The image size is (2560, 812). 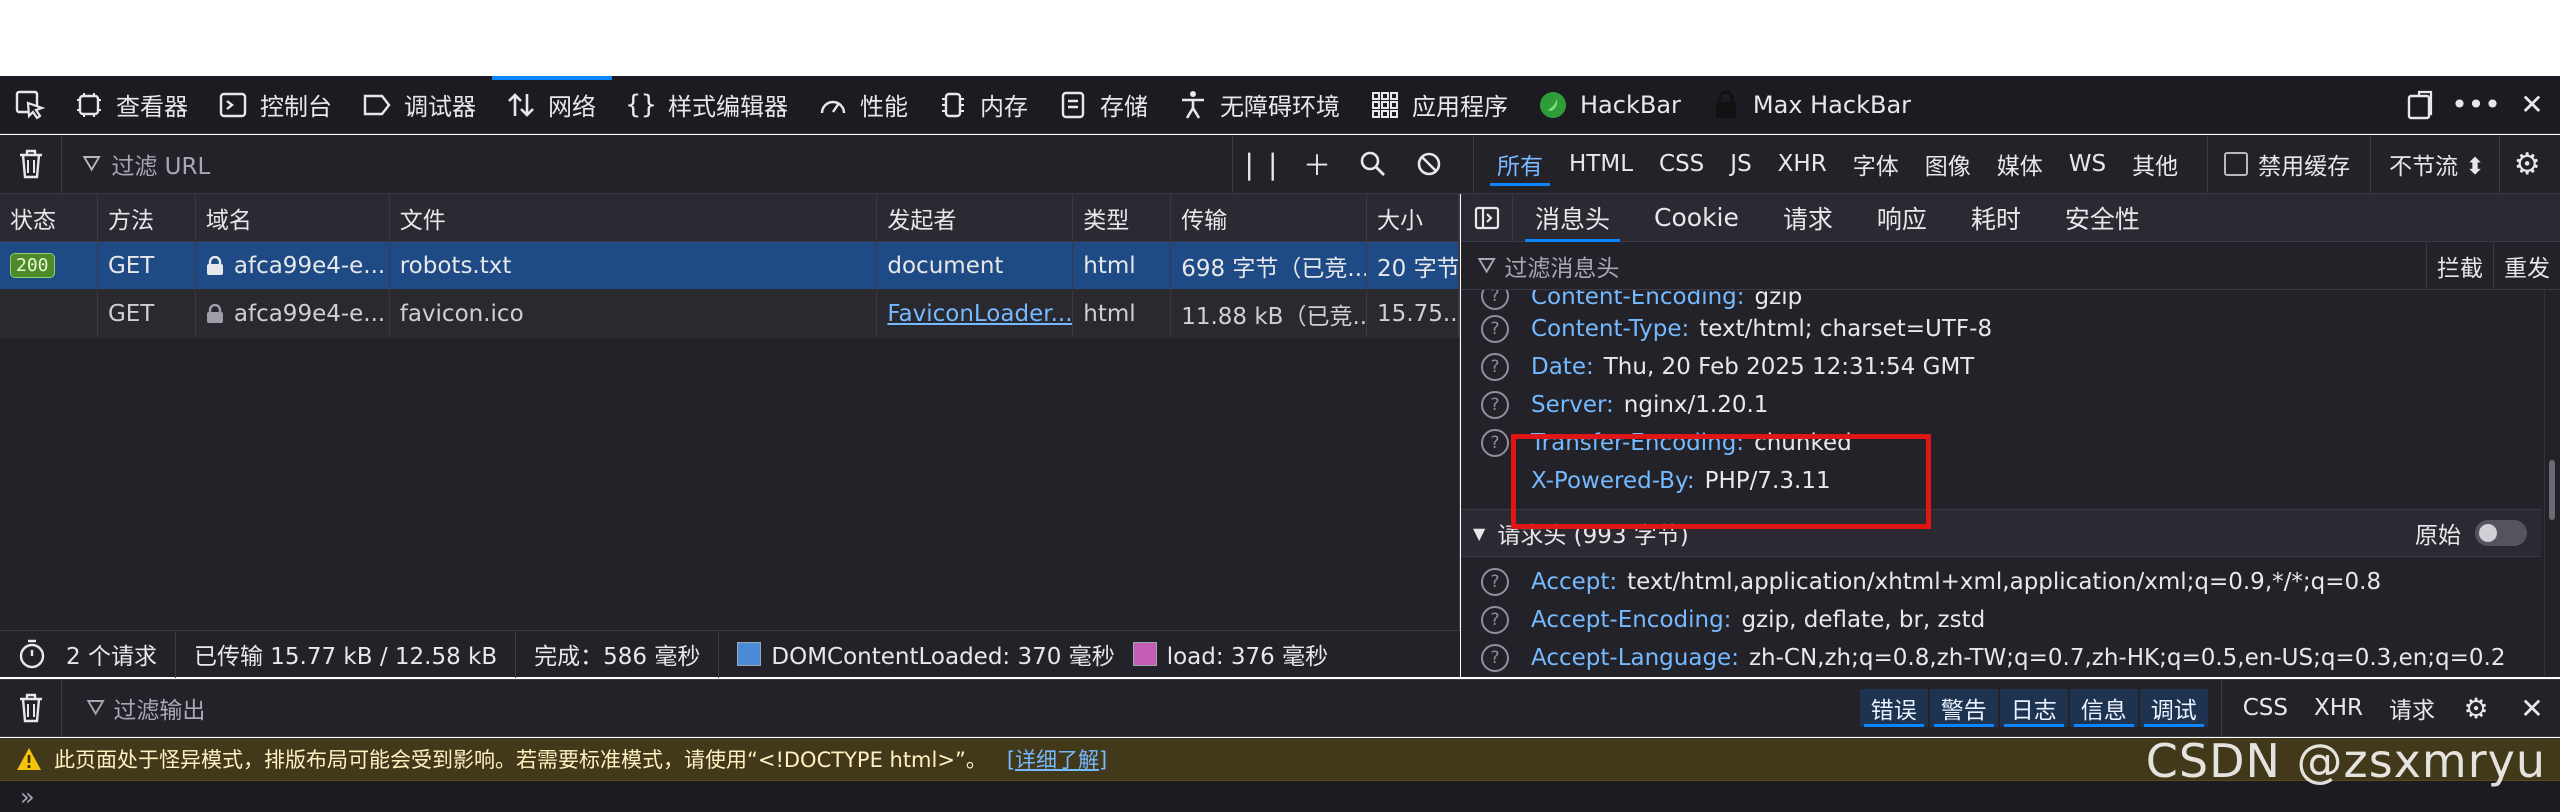 What do you see at coordinates (1601, 164) in the screenshot?
I see `type-filter-html: HTML` at bounding box center [1601, 164].